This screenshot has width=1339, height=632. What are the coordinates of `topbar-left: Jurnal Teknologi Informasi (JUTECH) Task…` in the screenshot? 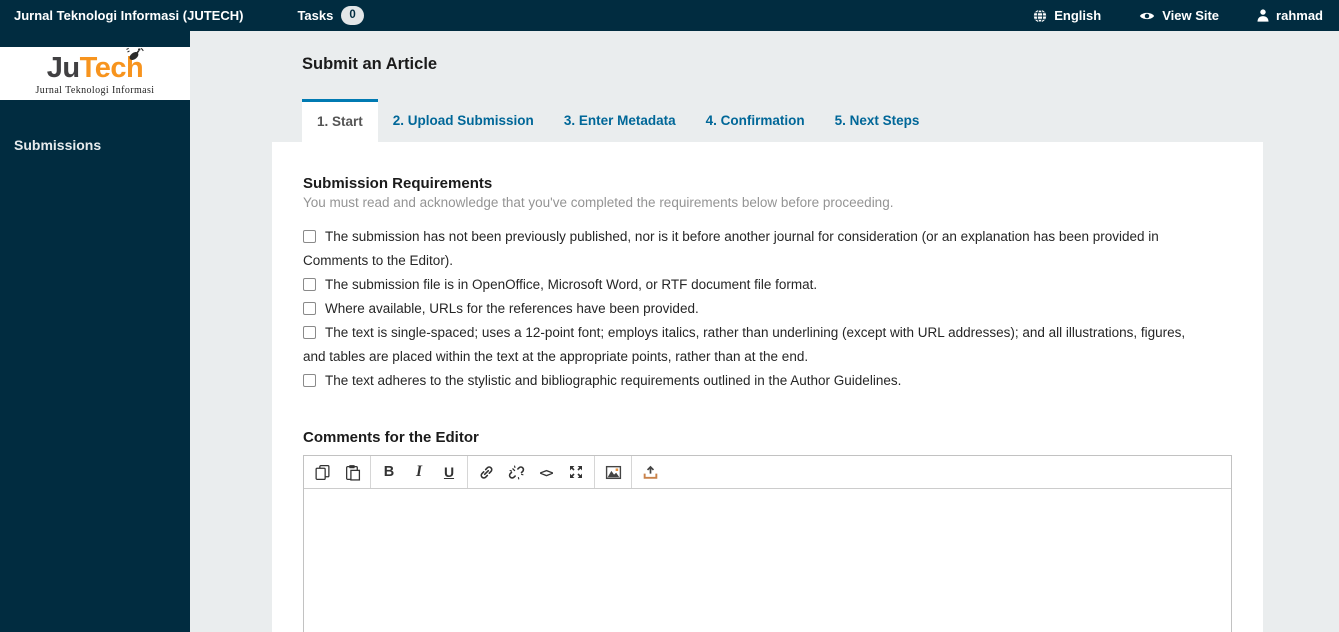 It's located at (182, 15).